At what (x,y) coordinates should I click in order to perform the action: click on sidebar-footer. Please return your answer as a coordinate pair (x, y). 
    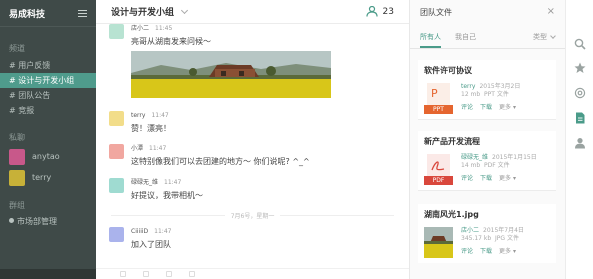
    Looking at the image, I should click on (48, 274).